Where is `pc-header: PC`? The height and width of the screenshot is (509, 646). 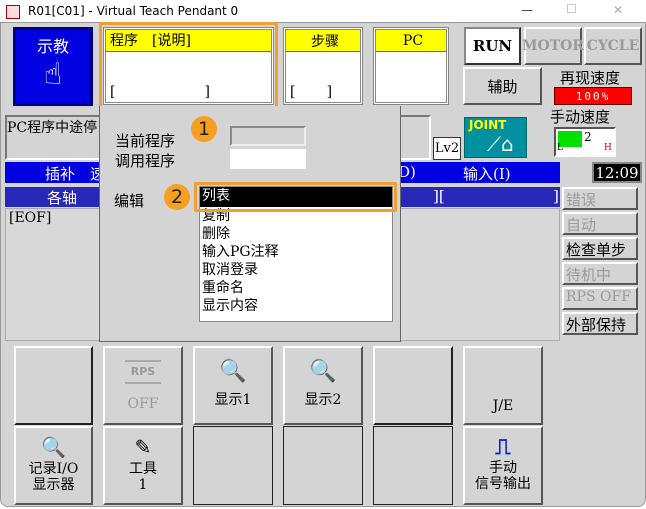 pc-header: PC is located at coordinates (411, 41).